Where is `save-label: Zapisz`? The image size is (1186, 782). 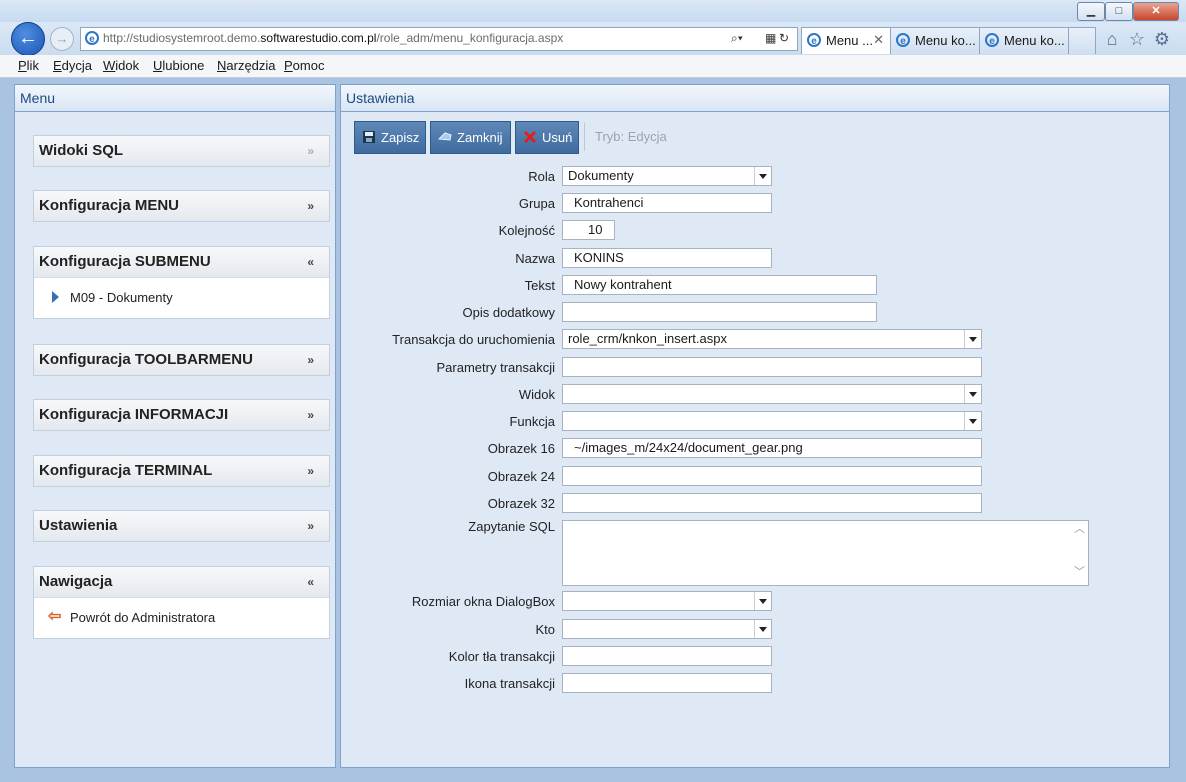 save-label: Zapisz is located at coordinates (400, 137).